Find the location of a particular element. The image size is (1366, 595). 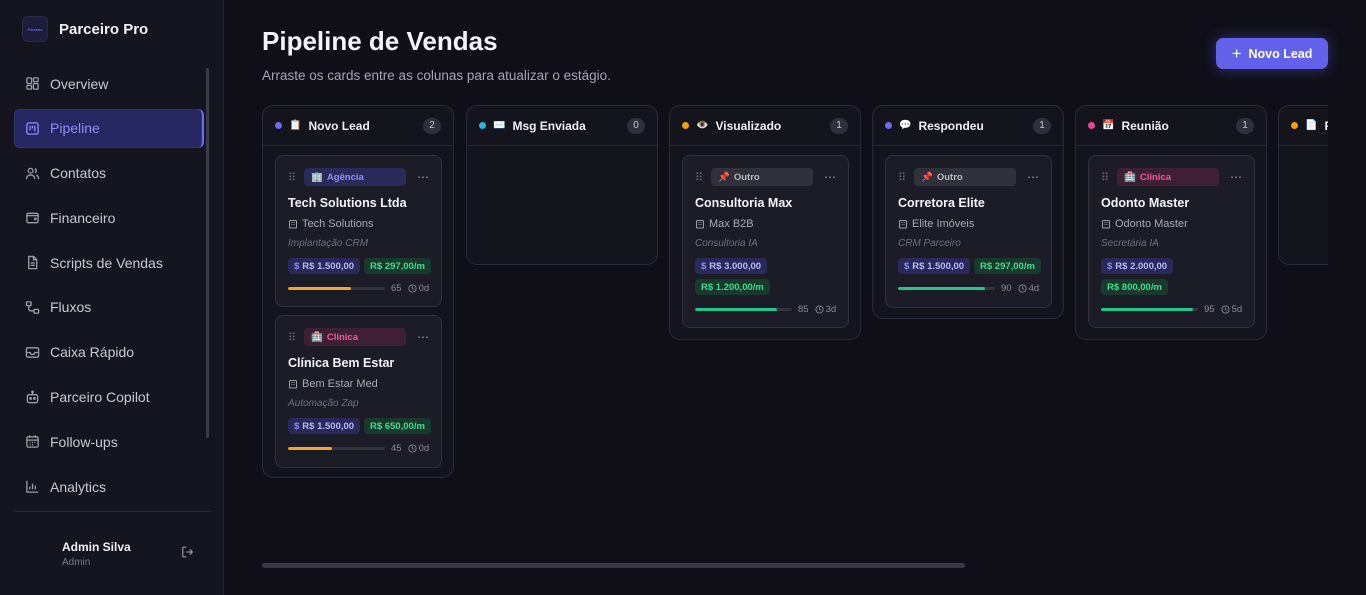

sidebar-item-overview: Overview is located at coordinates (109, 83).